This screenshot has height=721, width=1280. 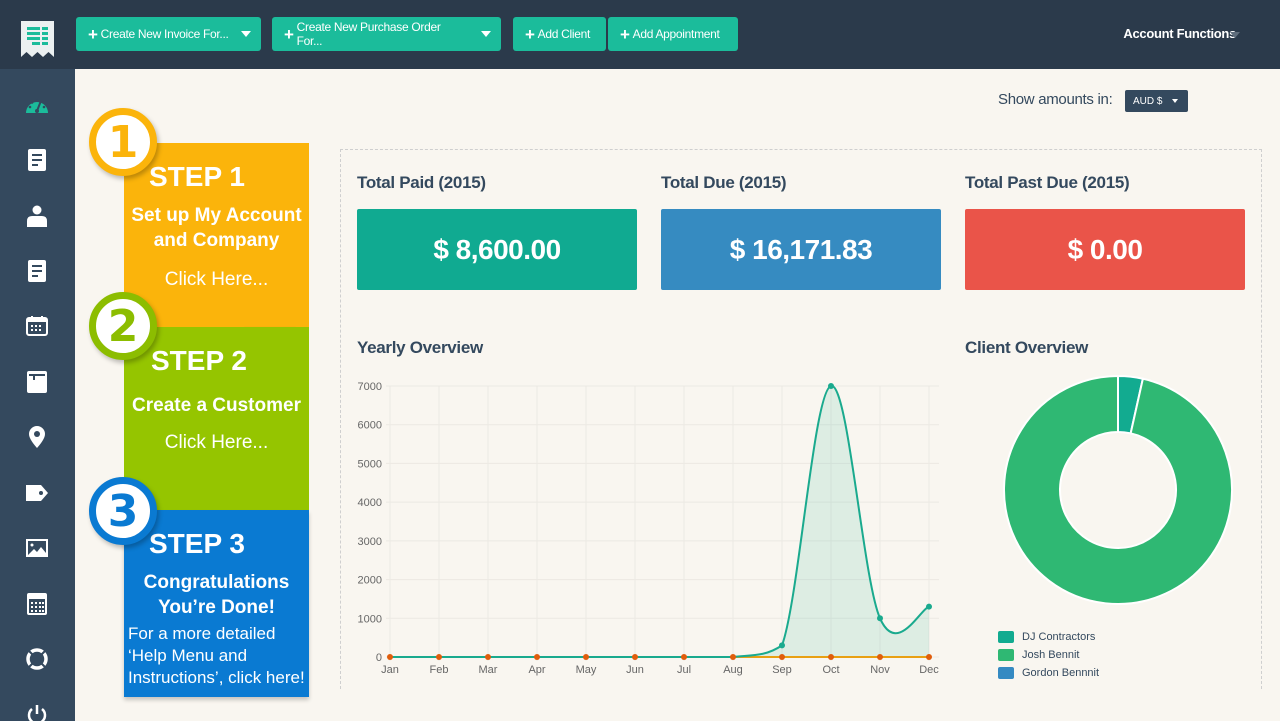 I want to click on x-tick-label: Nov, so click(x=880, y=670).